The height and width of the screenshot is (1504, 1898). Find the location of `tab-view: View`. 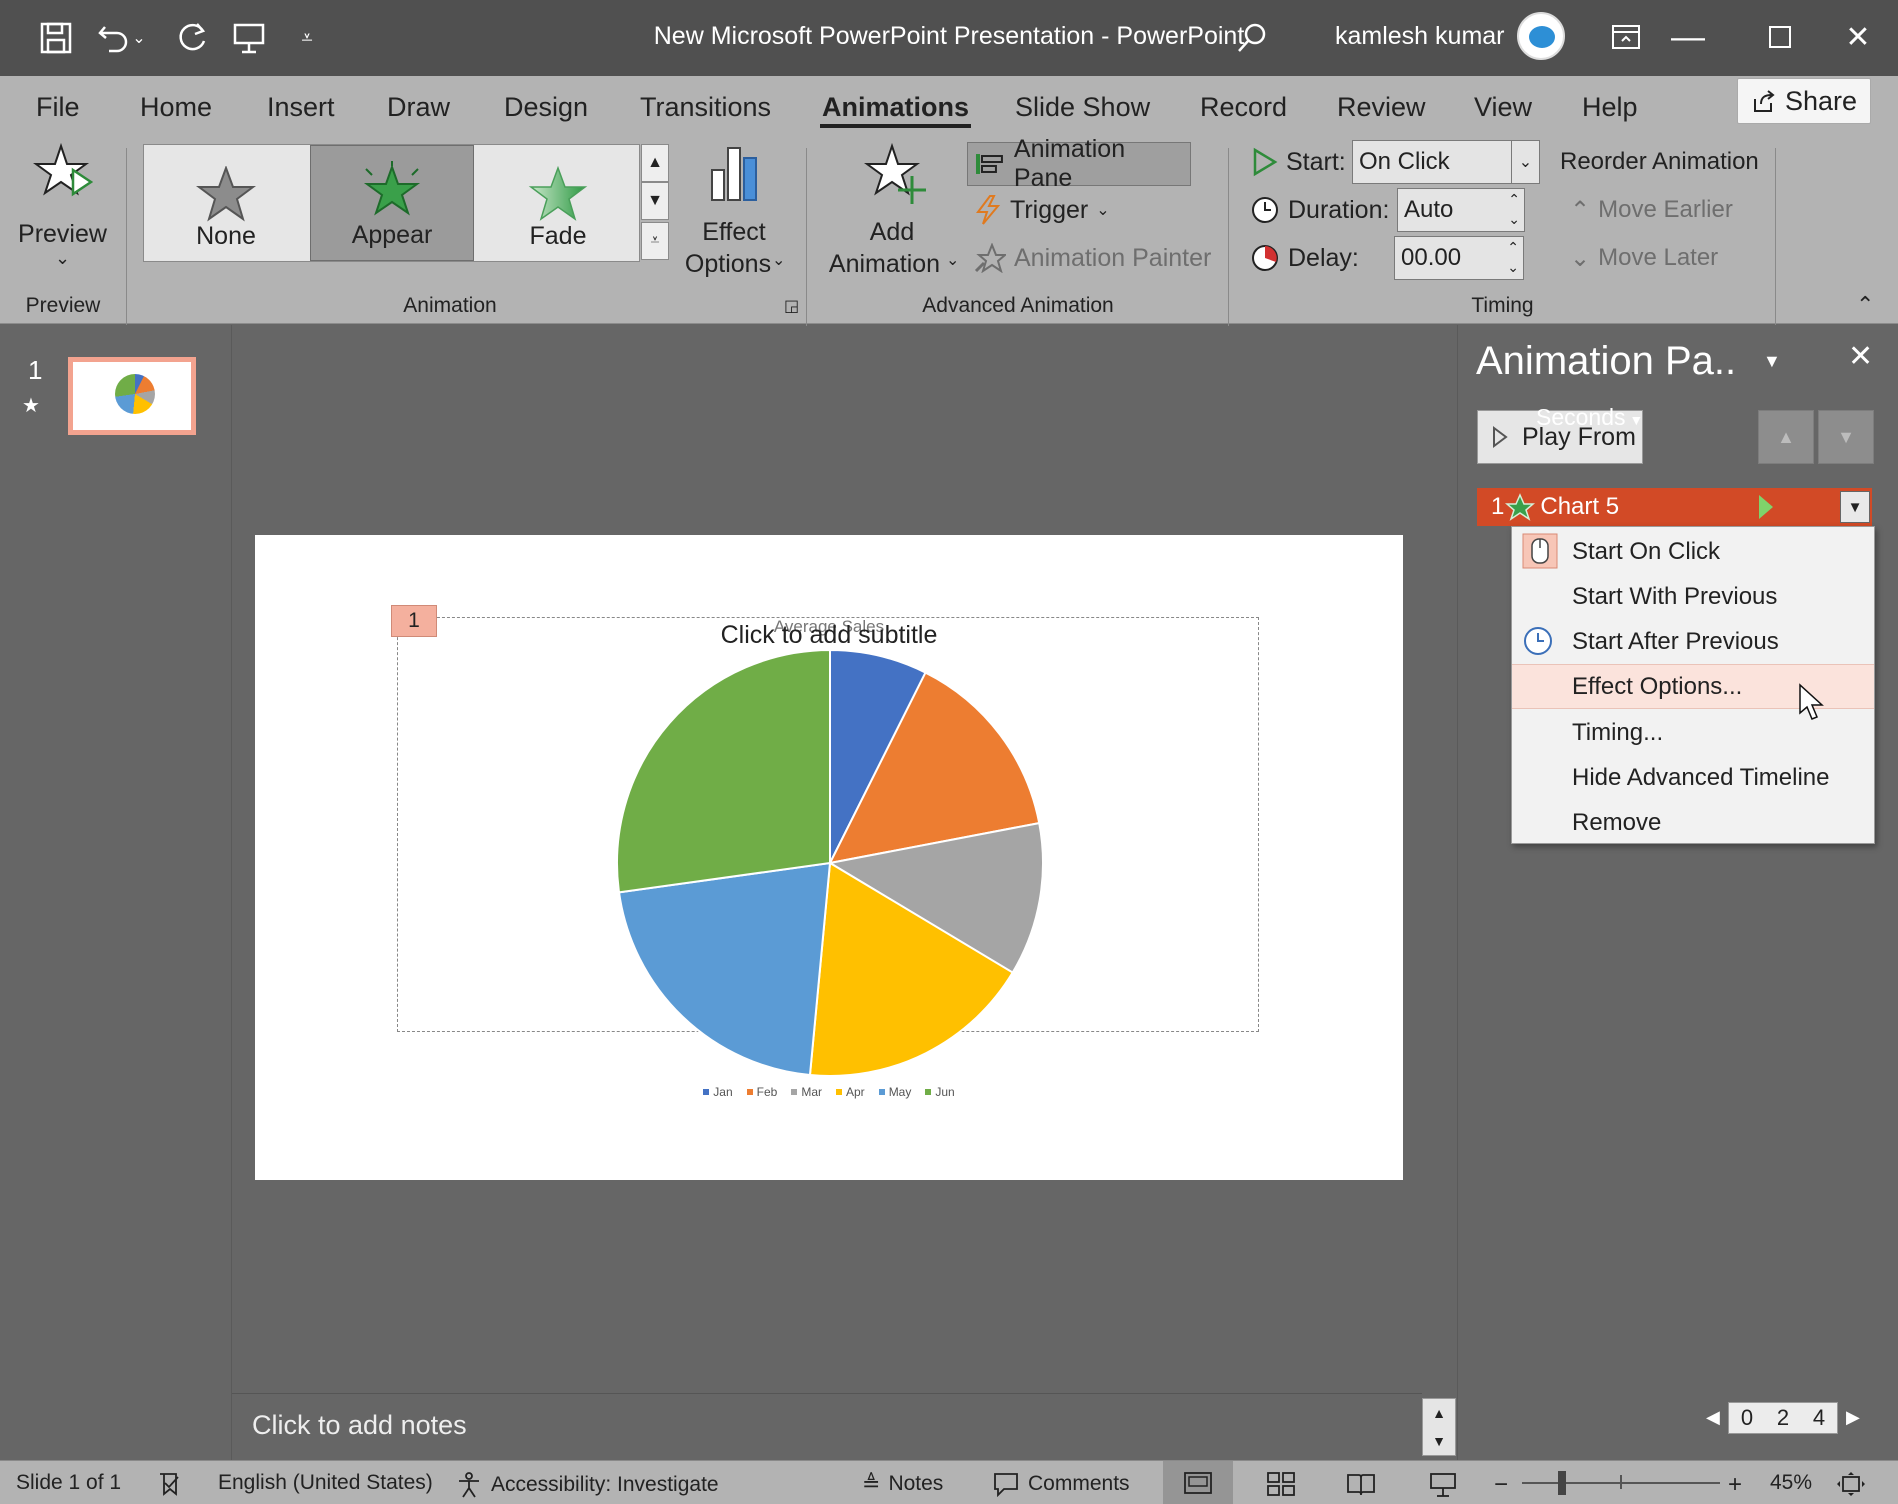

tab-view: View is located at coordinates (1503, 107).